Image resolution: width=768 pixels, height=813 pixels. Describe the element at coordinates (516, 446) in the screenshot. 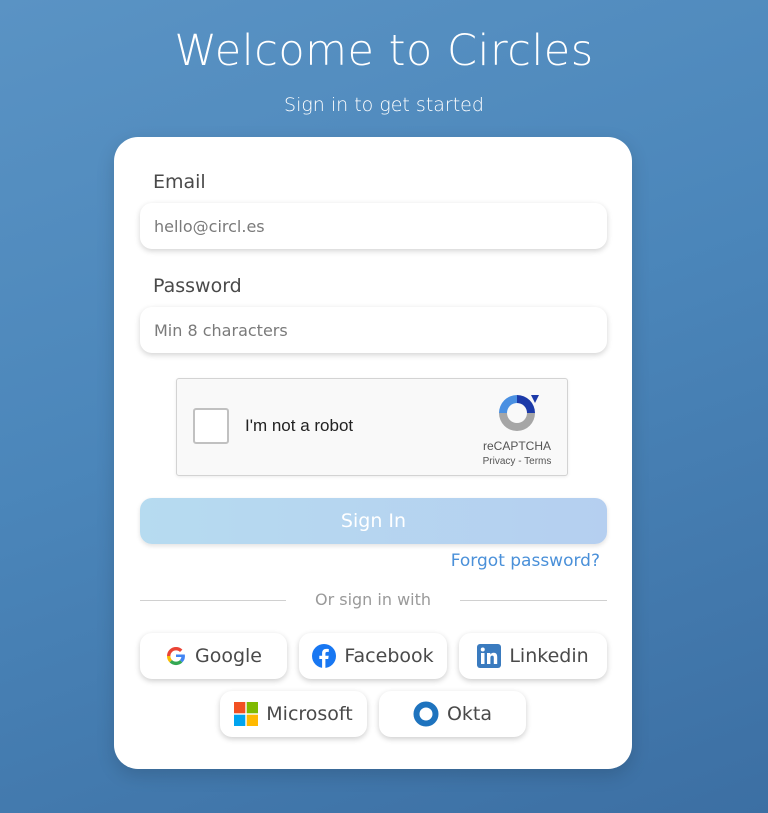

I see `recaptcha-brand: reCAPTCHA` at that location.